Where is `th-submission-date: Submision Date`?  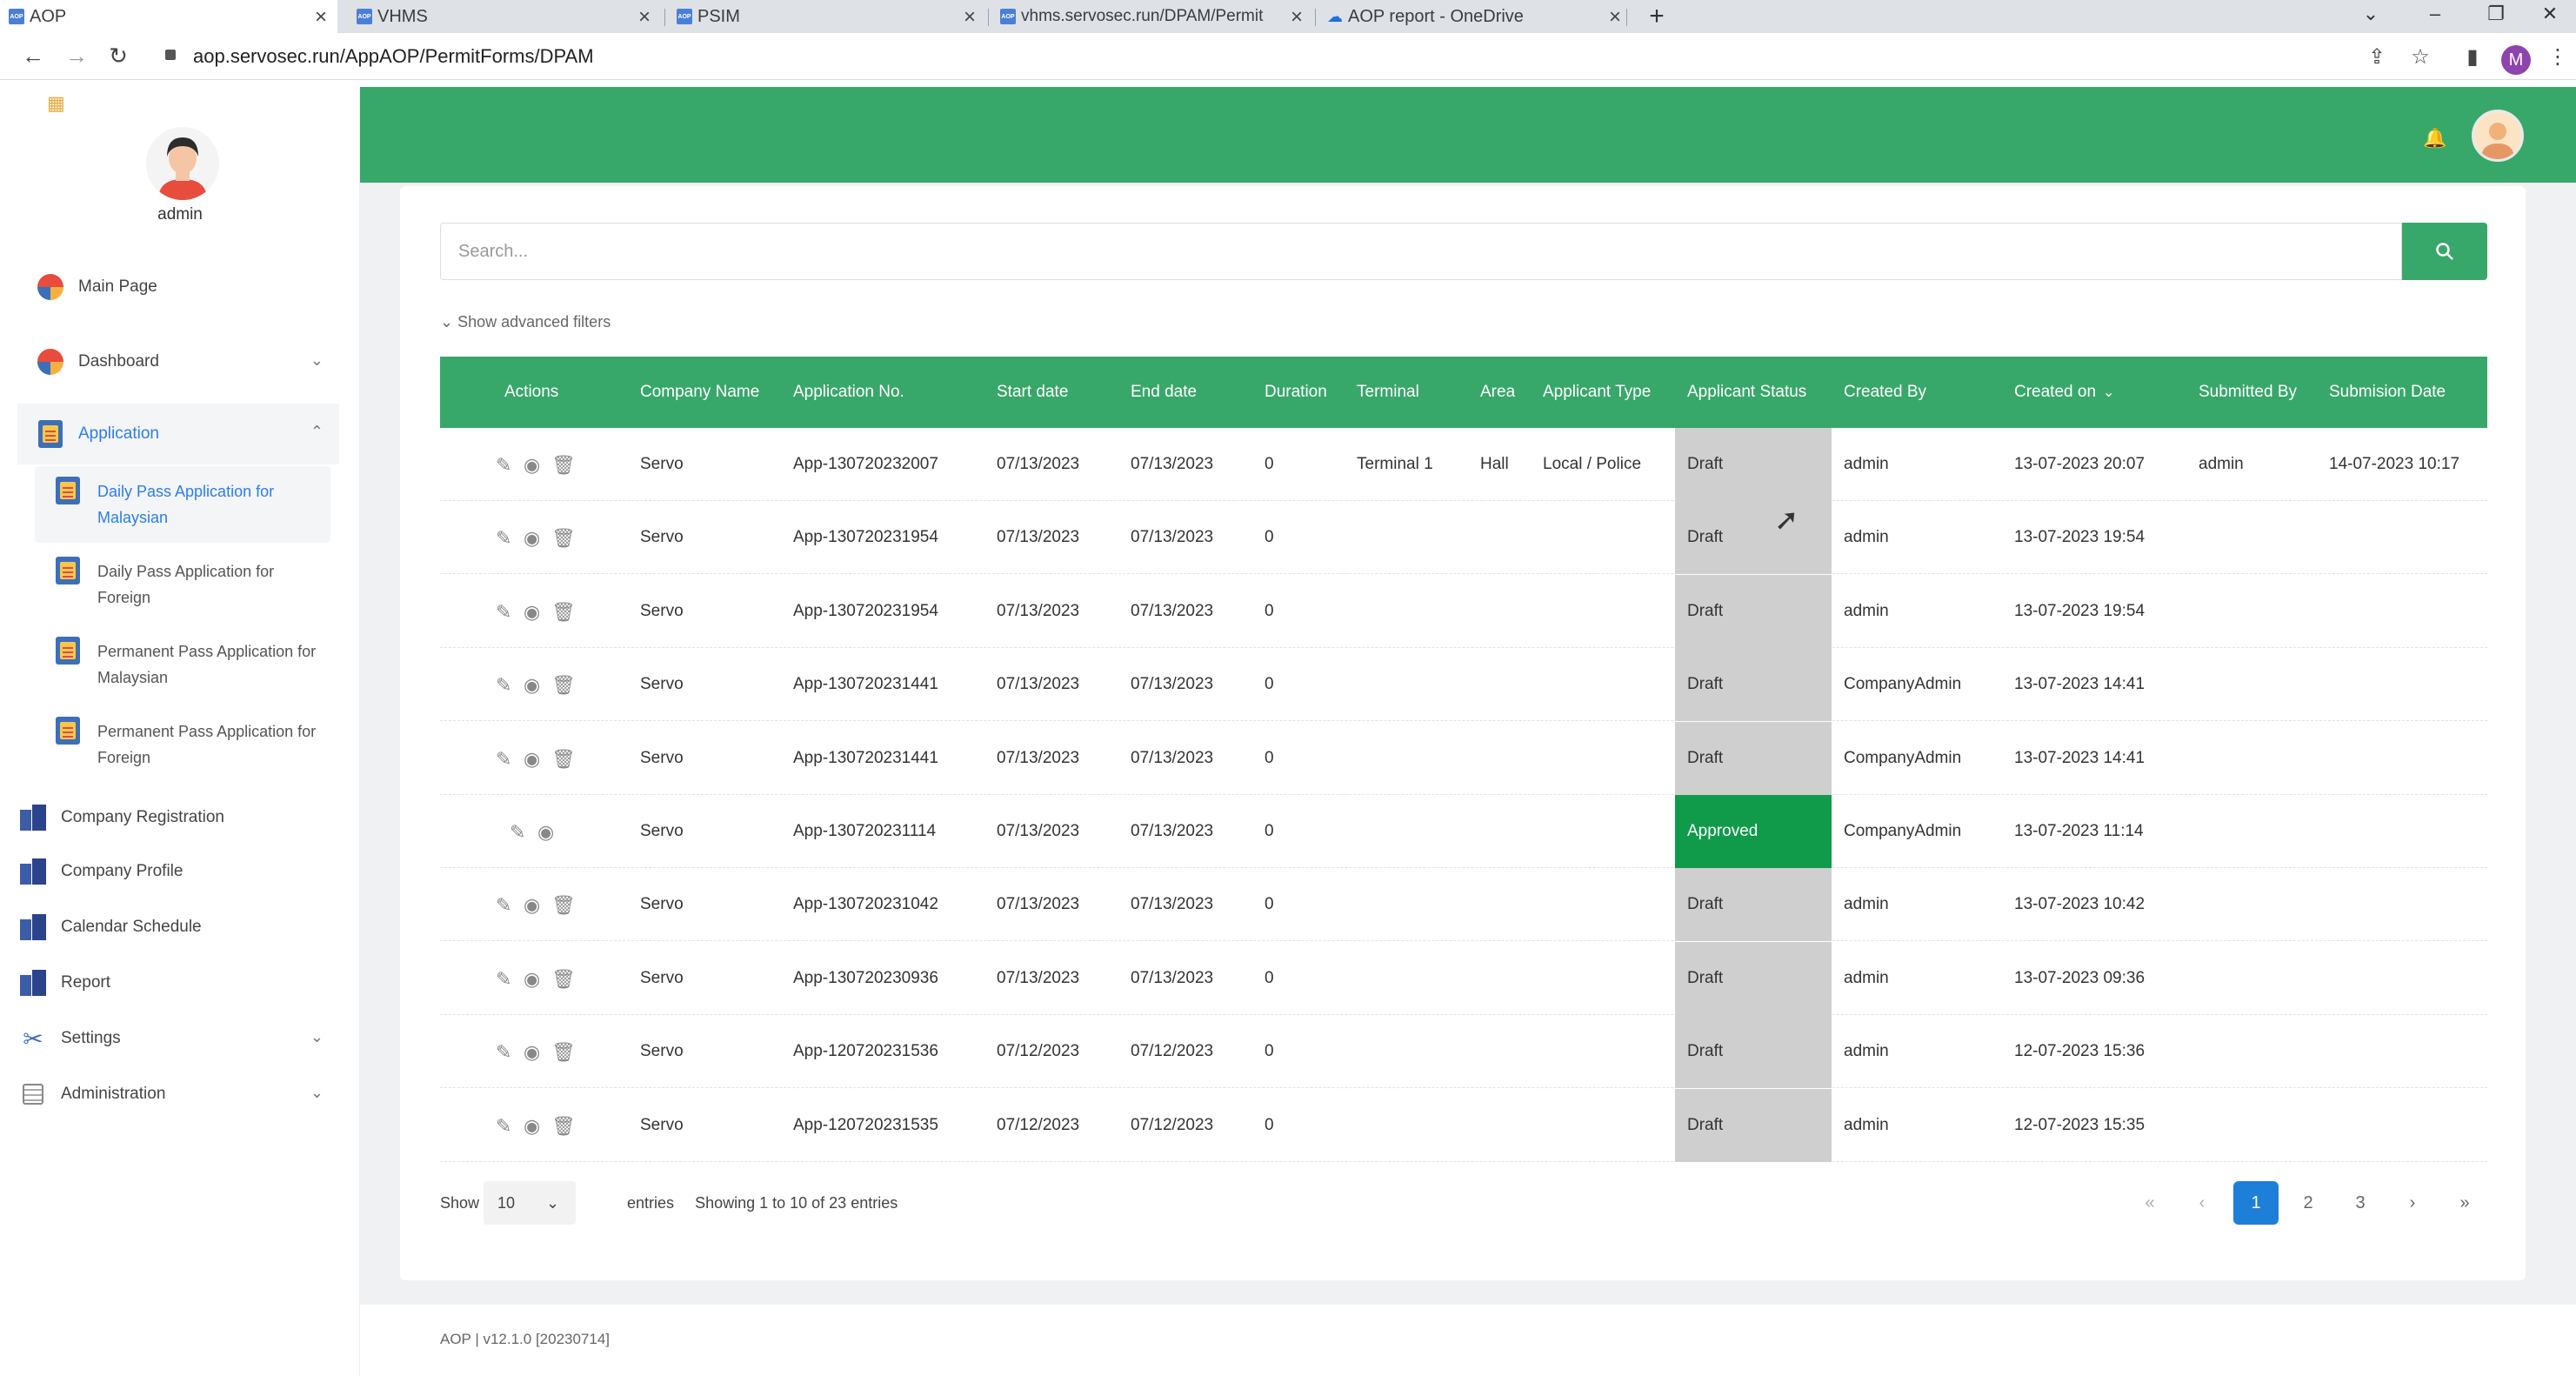 th-submission-date: Submision Date is located at coordinates (2387, 392).